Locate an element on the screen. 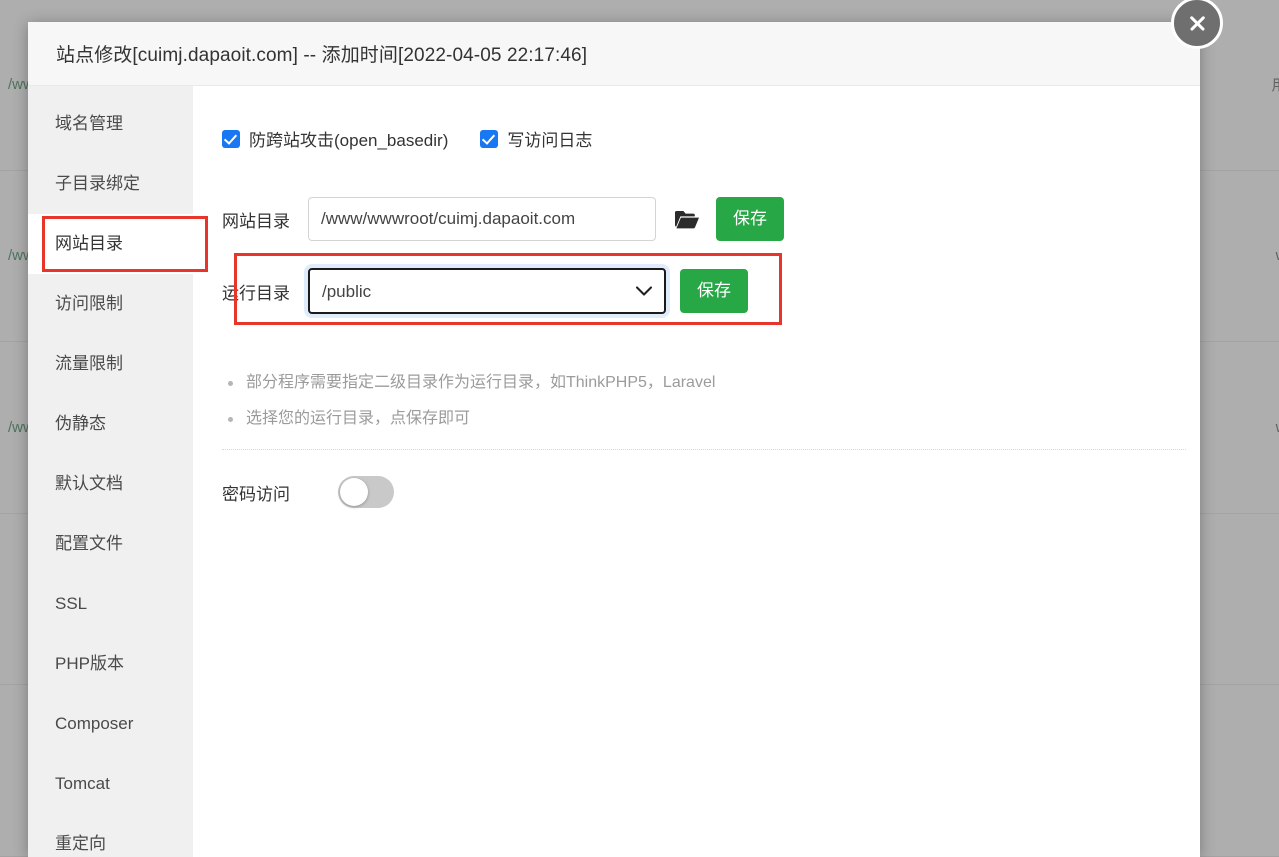  sidebar-item-label: 流量限制 is located at coordinates (89, 363).